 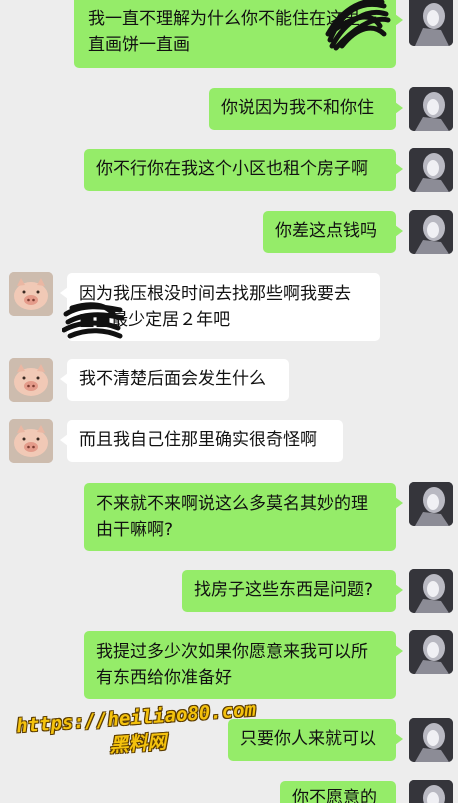 What do you see at coordinates (215, 307) in the screenshot?
I see `message-text: 因为我压根没时间去找那些啊我要去■■最少定居２年吧` at bounding box center [215, 307].